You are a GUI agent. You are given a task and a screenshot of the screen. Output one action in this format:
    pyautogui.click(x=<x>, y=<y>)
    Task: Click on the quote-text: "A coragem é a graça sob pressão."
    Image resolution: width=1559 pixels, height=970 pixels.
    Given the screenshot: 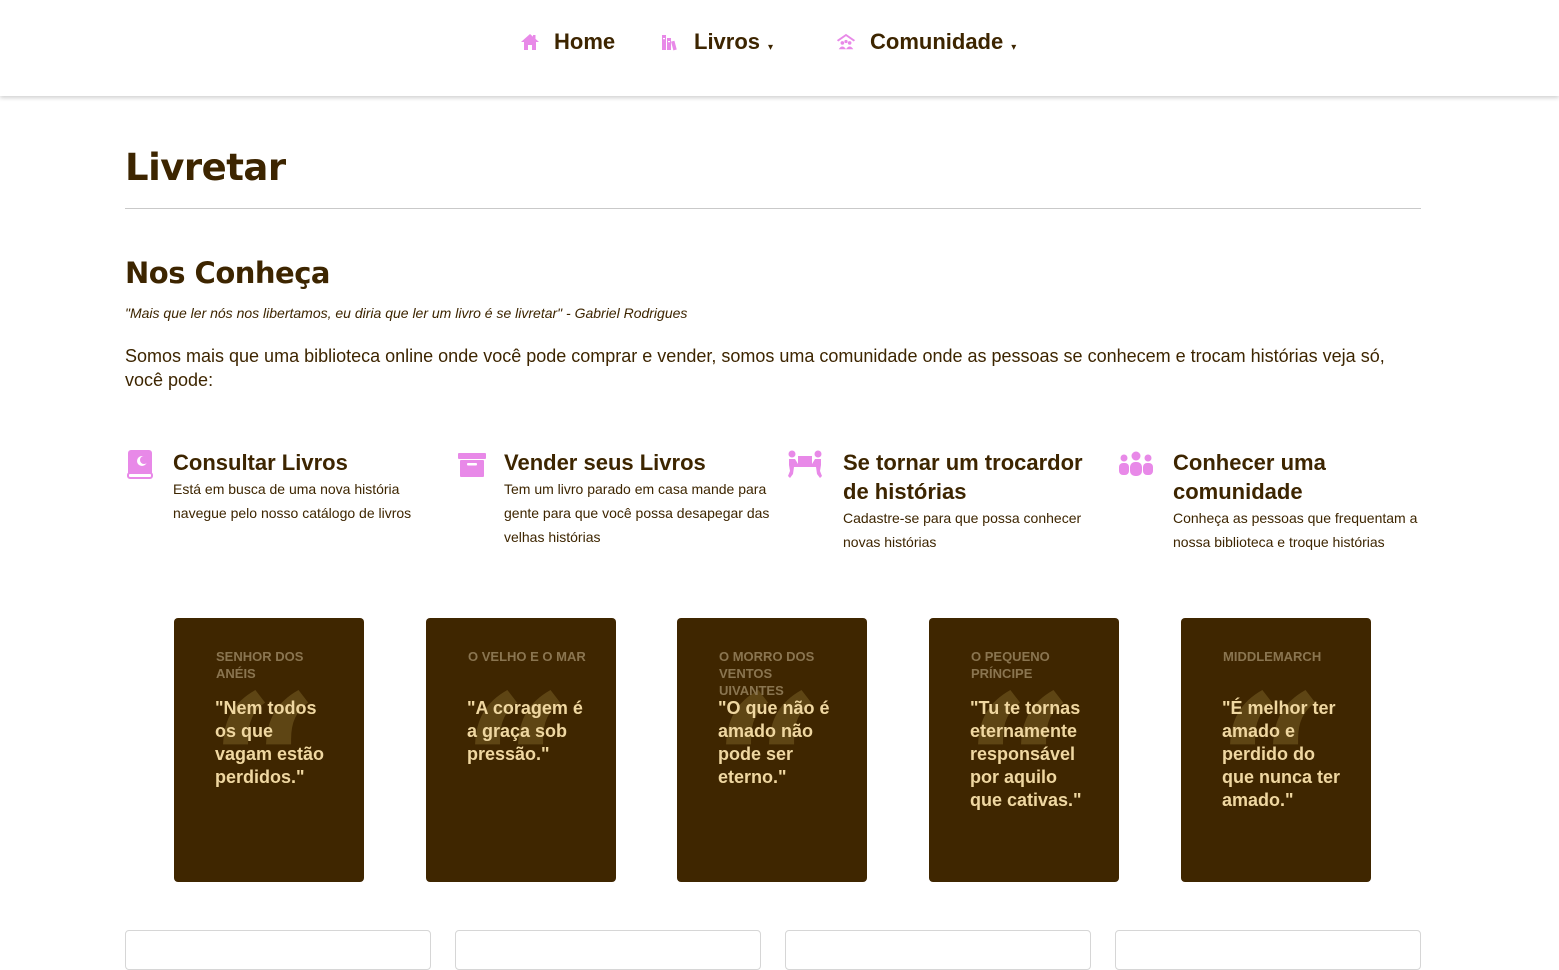 What is the action you would take?
    pyautogui.click(x=525, y=731)
    